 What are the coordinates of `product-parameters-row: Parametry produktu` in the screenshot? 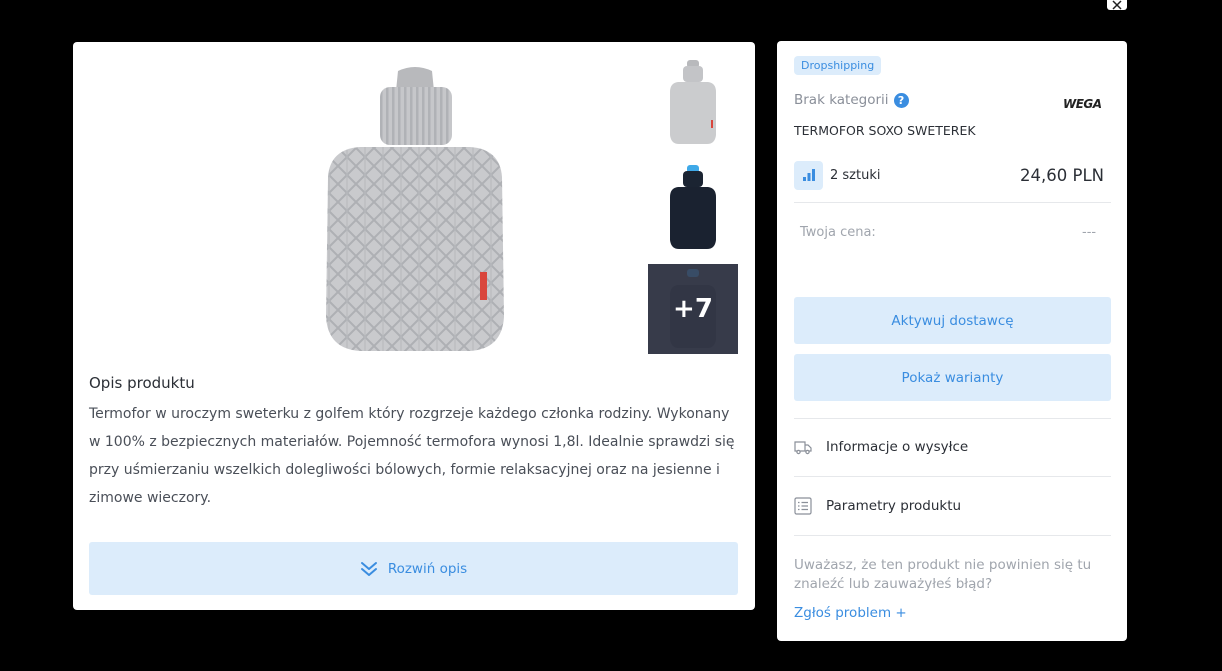 It's located at (952, 506).